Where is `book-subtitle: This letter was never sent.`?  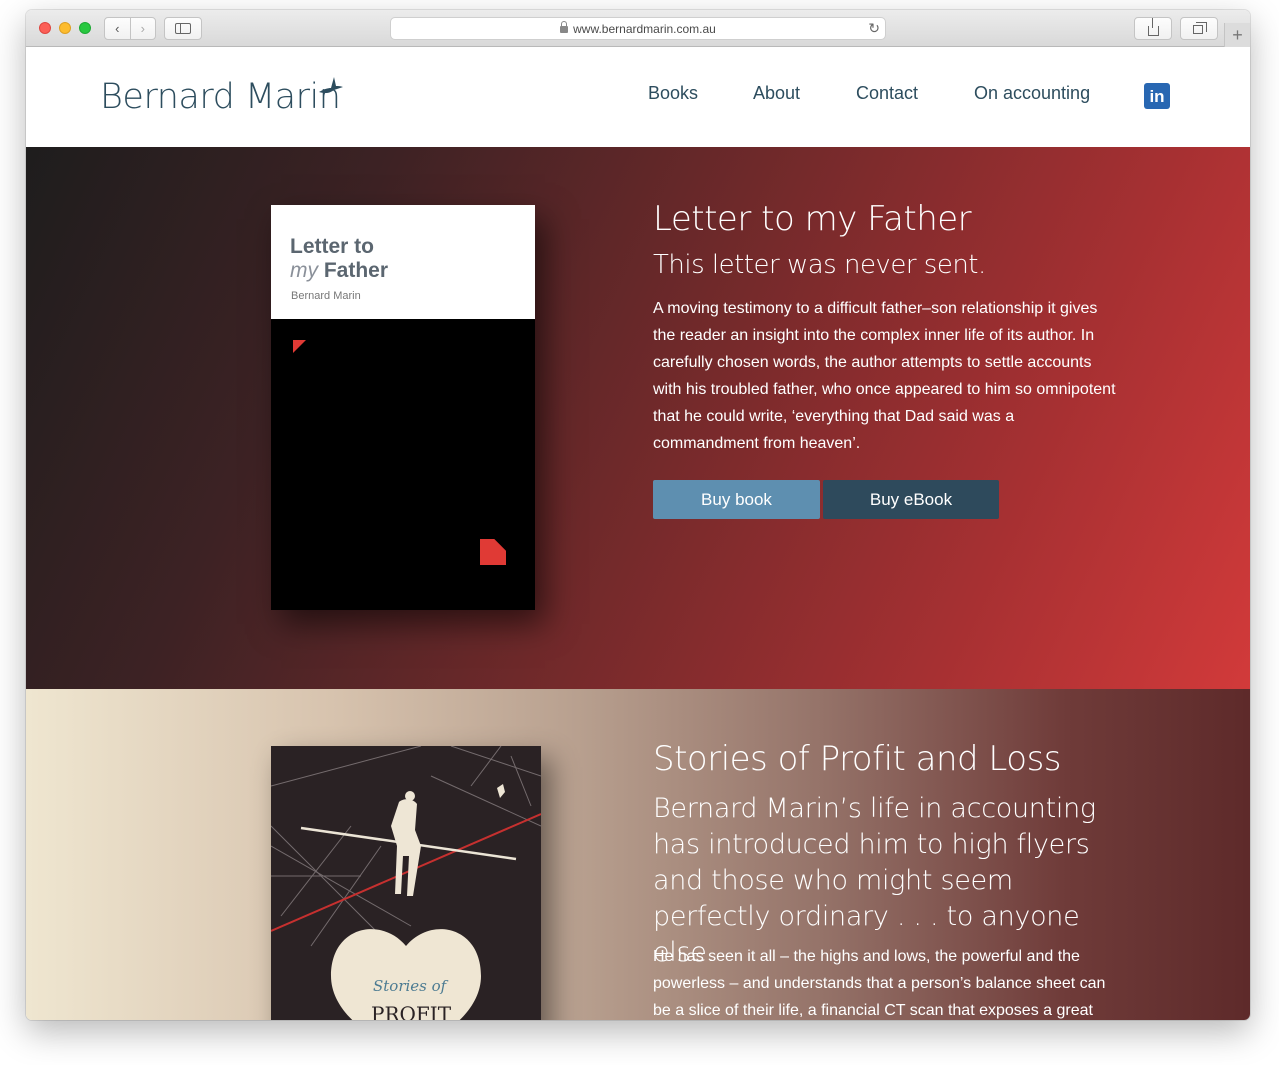
book-subtitle: This letter was never sent. is located at coordinates (819, 265).